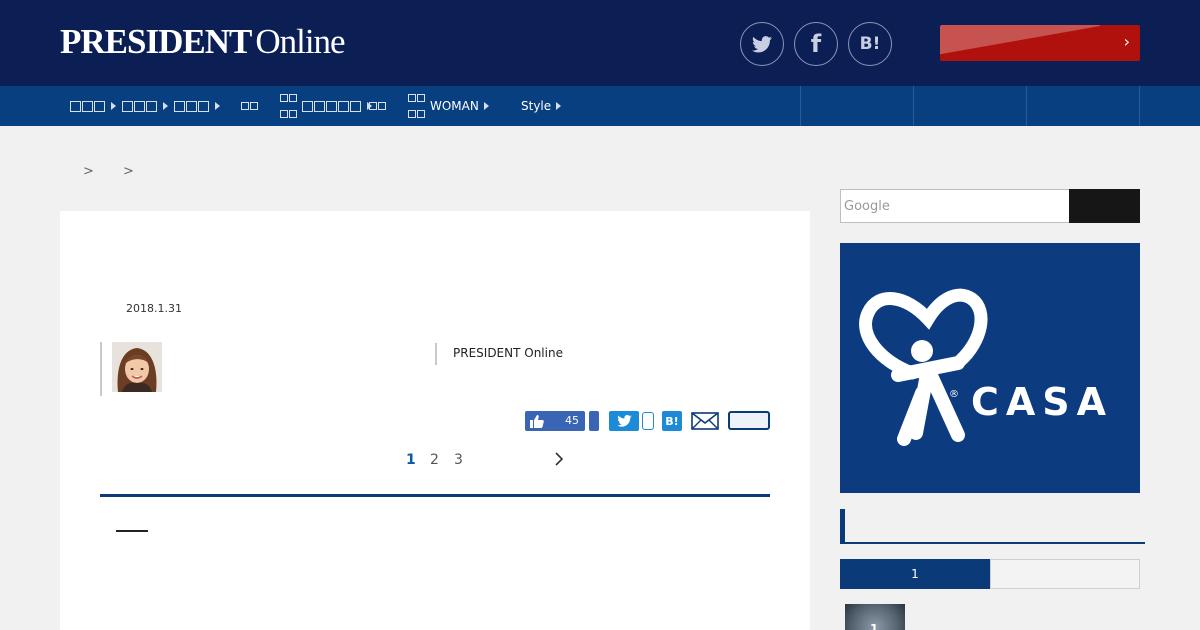 The width and height of the screenshot is (1200, 630). What do you see at coordinates (955, 206) in the screenshot?
I see `search-input` at bounding box center [955, 206].